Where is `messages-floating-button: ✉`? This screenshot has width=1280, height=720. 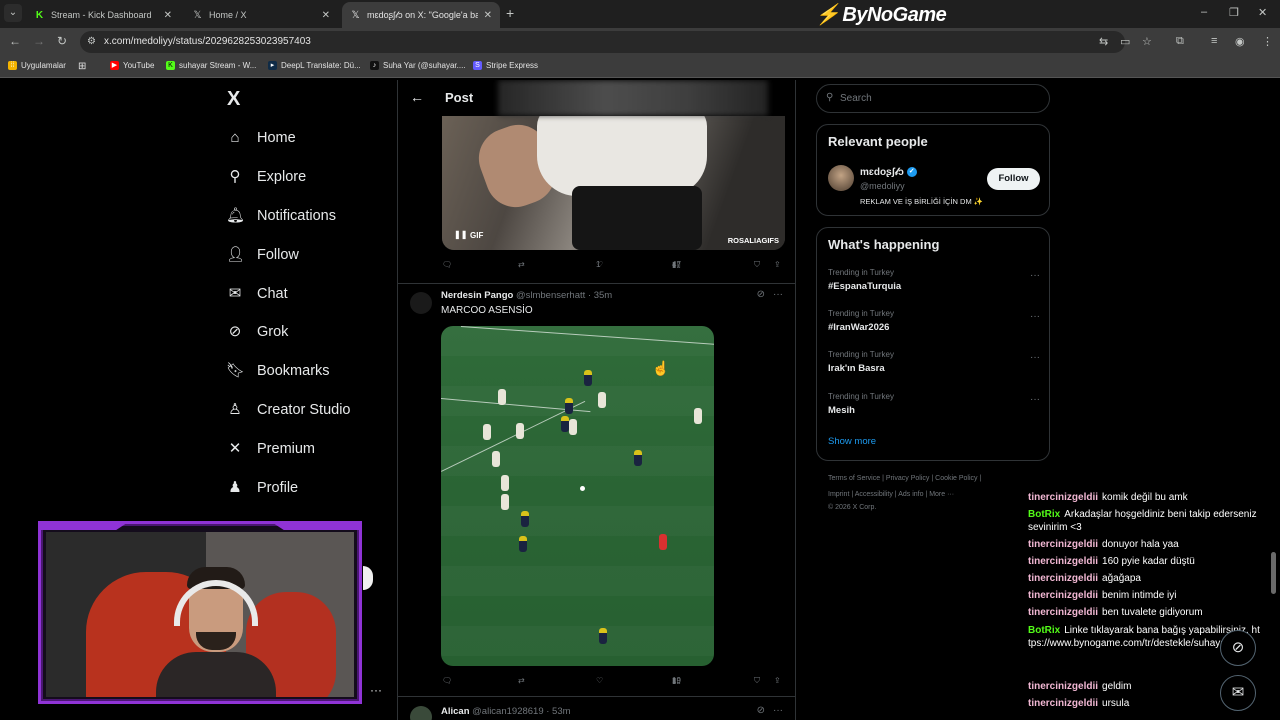
messages-floating-button: ✉ is located at coordinates (1238, 693).